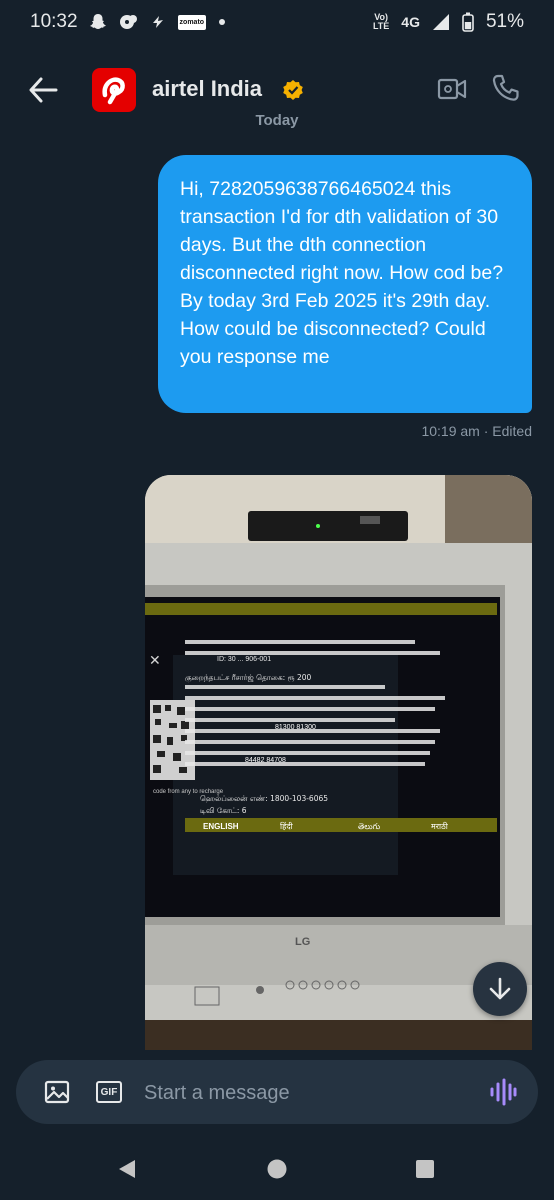 The image size is (554, 1200). Describe the element at coordinates (468, 22) in the screenshot. I see `battery-icon` at that location.